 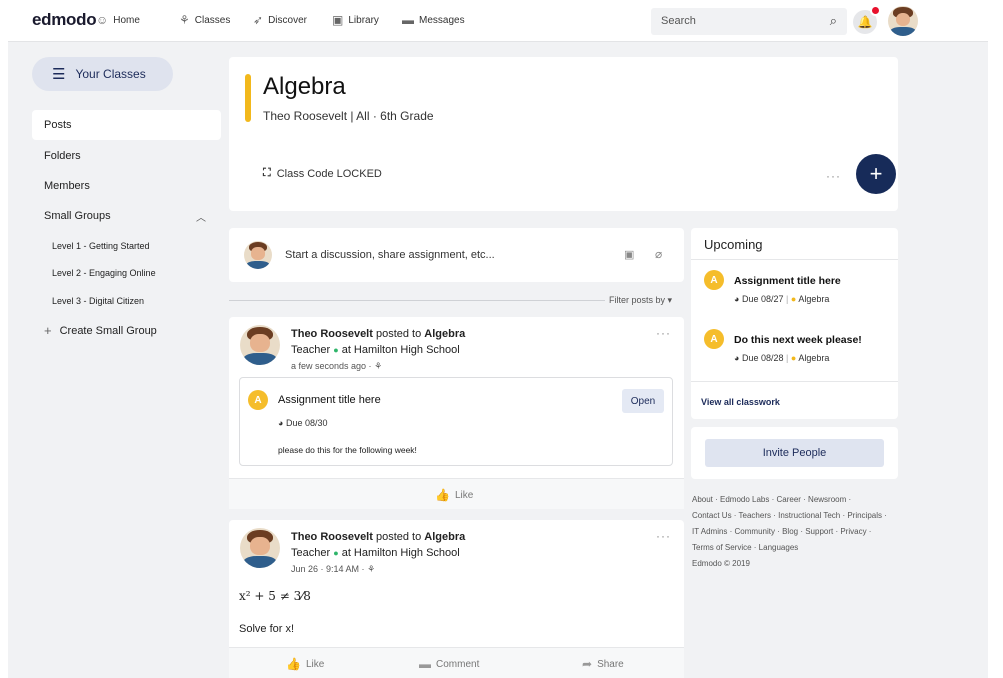 I want to click on nav-messages: ▬ Messages, so click(x=433, y=20).